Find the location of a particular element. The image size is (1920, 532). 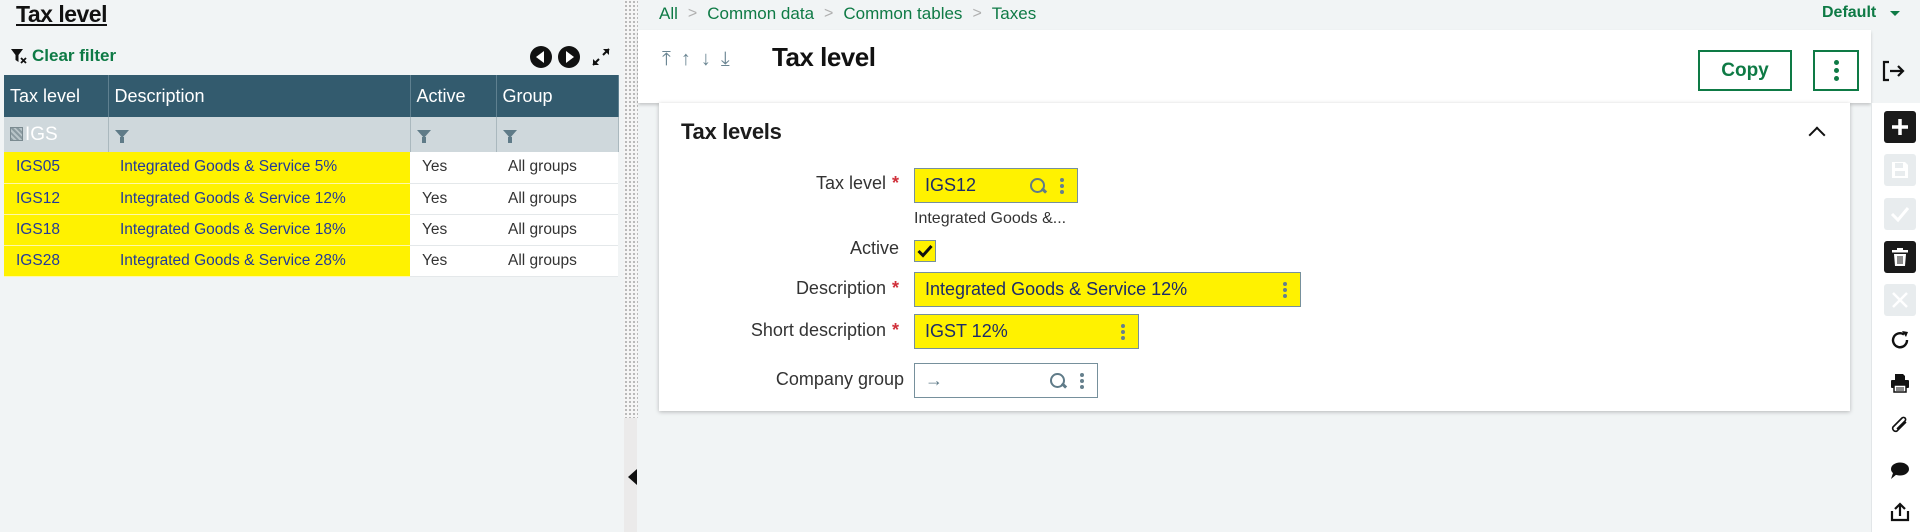

cell-description: Integrated Goods & Service 28% is located at coordinates (259, 261).